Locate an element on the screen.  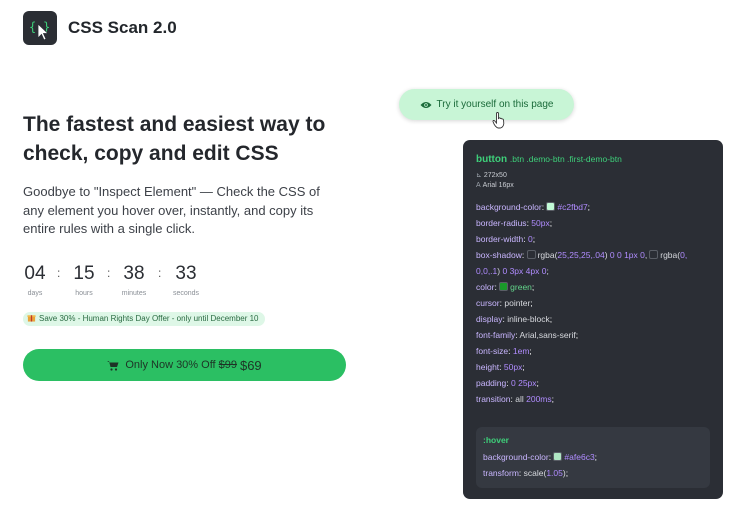
inspector-size: ⊾ 272x50 is located at coordinates (593, 175).